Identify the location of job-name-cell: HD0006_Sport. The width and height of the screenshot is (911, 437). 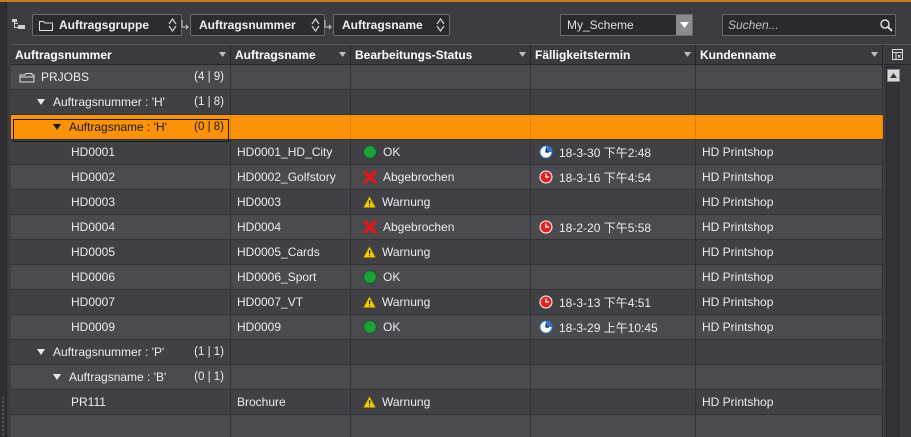
(291, 277).